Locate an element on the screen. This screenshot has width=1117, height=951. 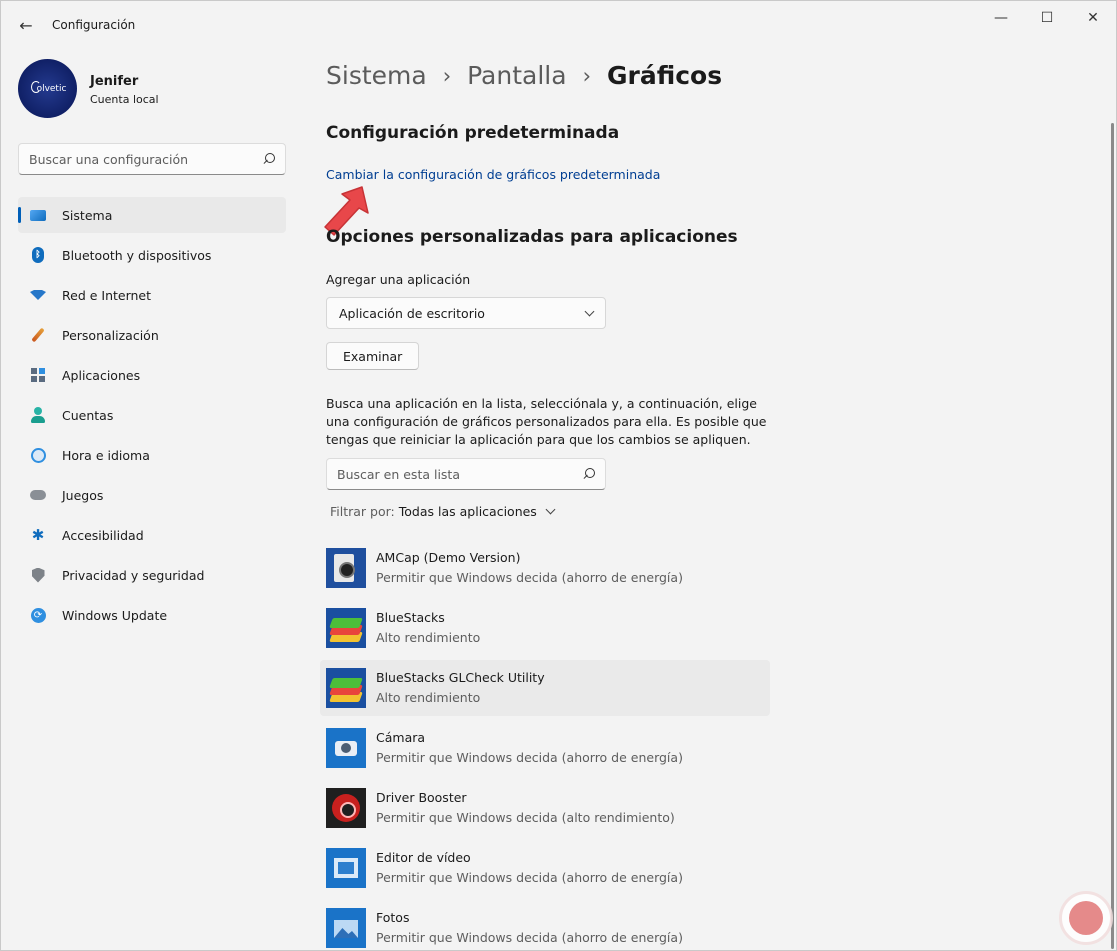
breadcrumb: Sistema › Pantalla › Gráficos is located at coordinates (524, 75).